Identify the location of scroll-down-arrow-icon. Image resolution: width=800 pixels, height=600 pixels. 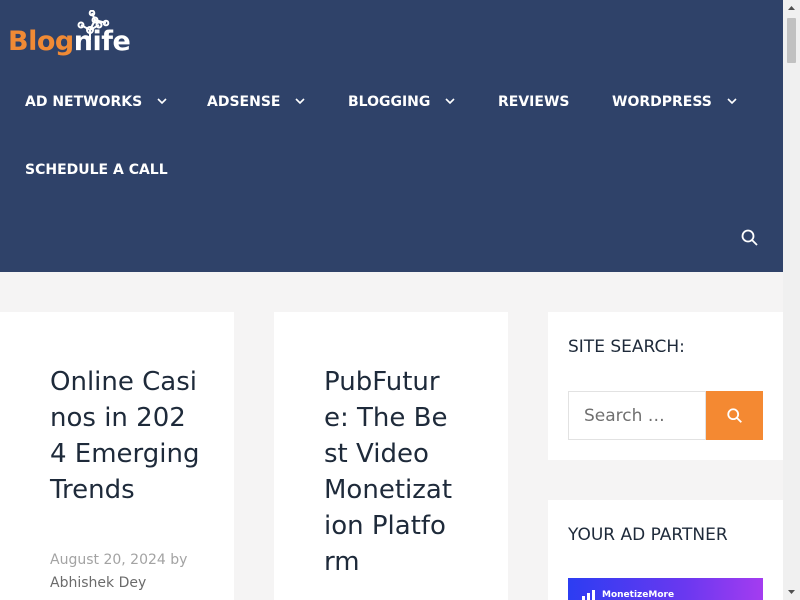
(791, 592).